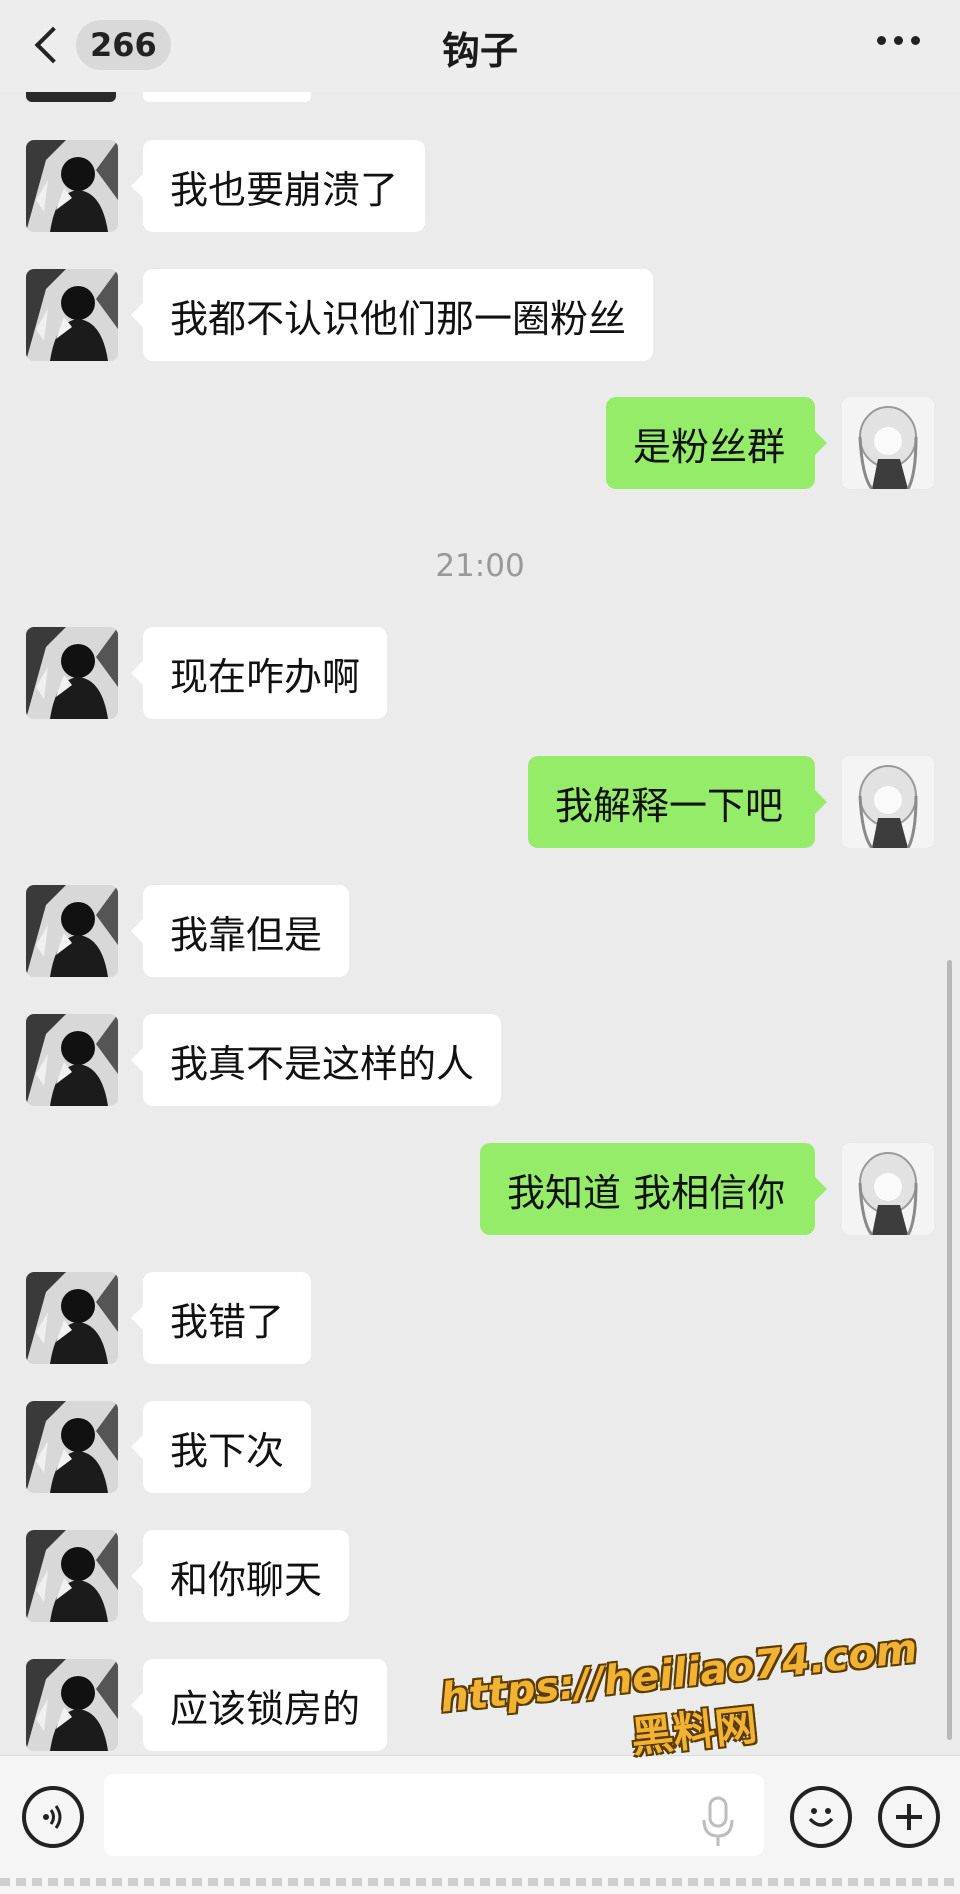  I want to click on bottom-edge-dots, so click(480, 1882).